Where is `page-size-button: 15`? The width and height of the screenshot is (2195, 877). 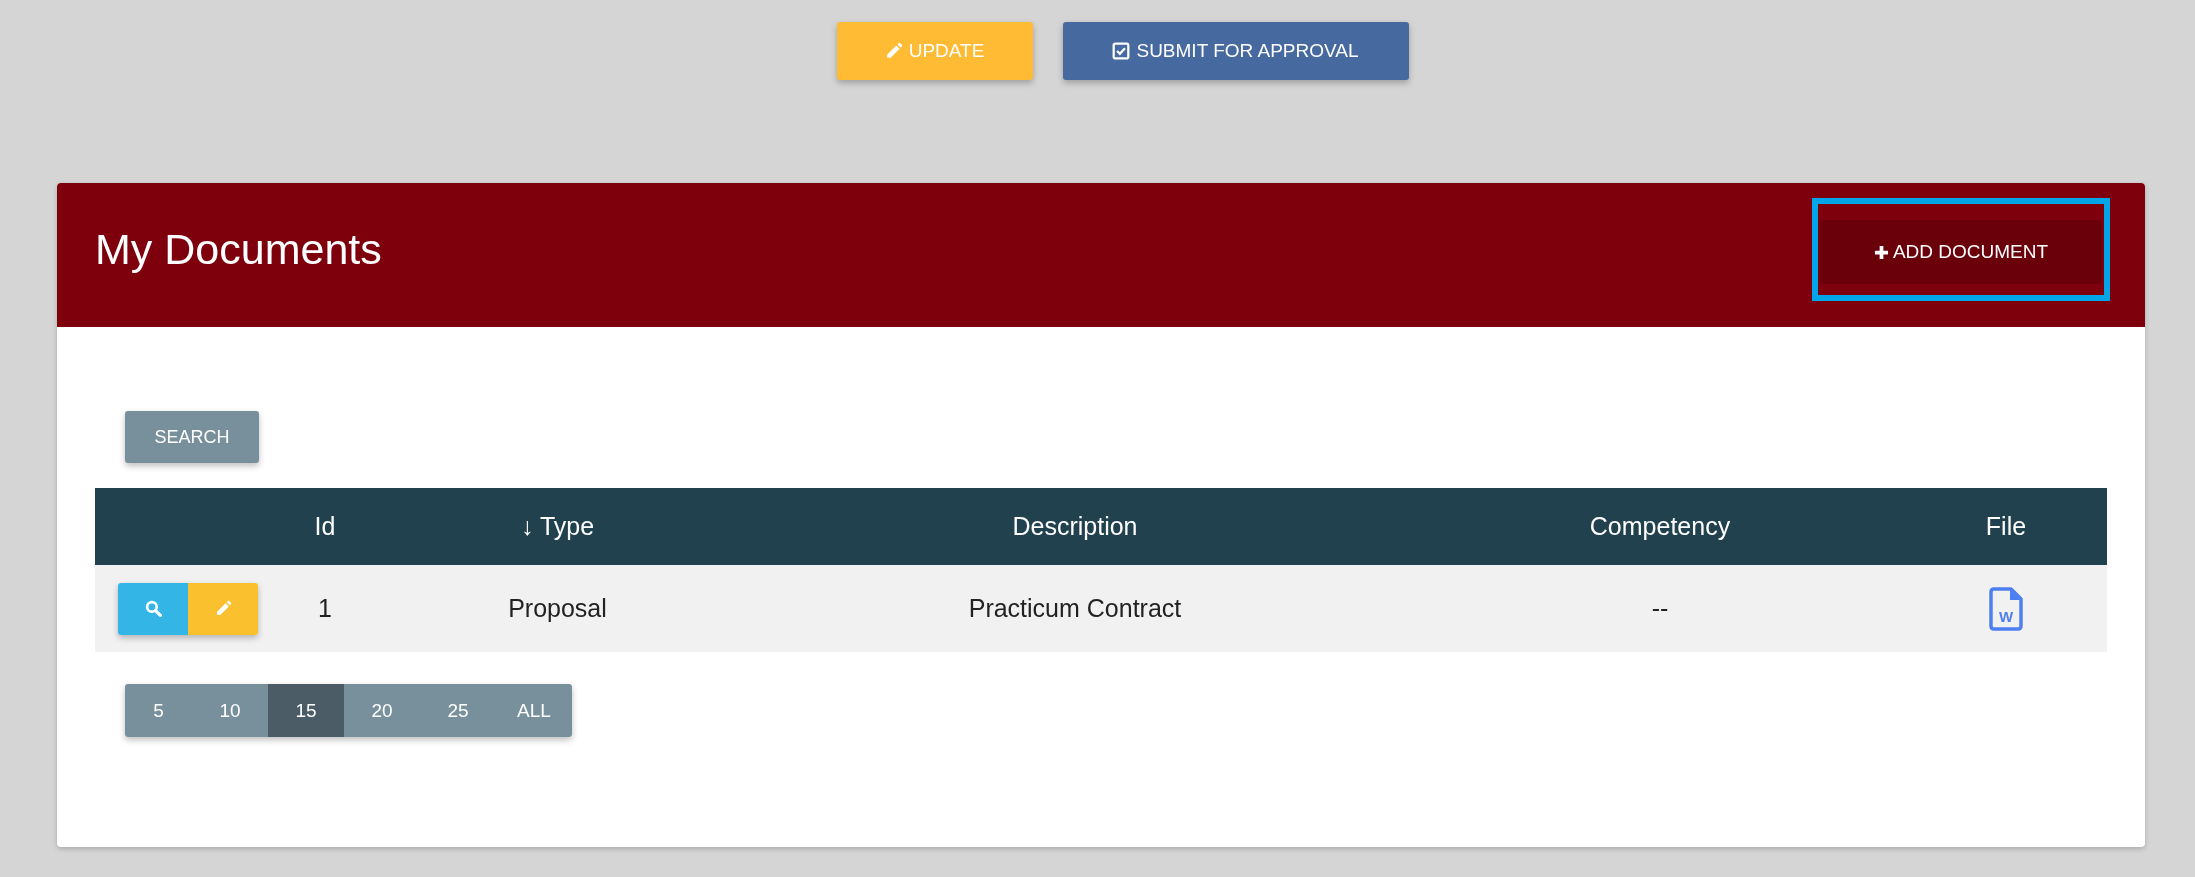
page-size-button: 15 is located at coordinates (306, 710).